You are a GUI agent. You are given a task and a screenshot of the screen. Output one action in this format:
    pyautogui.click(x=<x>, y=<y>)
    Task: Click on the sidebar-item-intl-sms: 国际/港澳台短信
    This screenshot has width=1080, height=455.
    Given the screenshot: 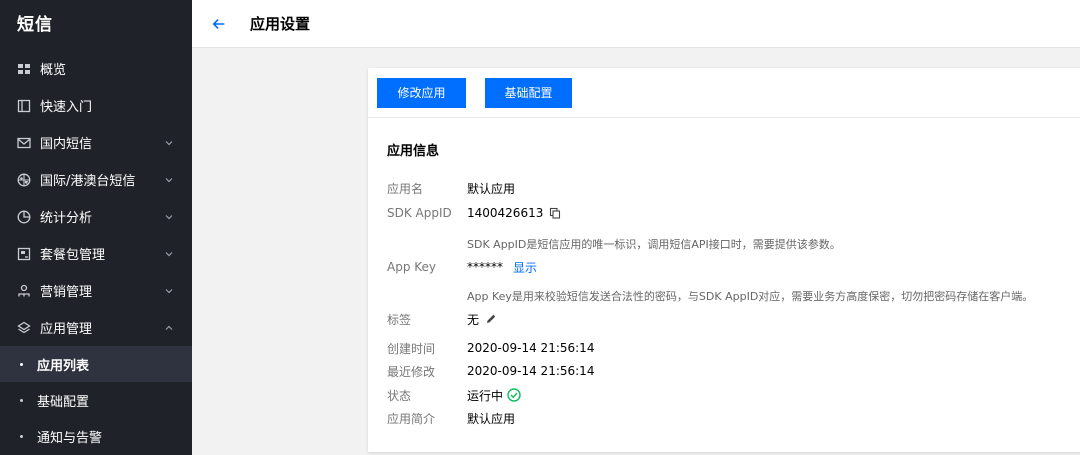 What is the action you would take?
    pyautogui.click(x=96, y=179)
    